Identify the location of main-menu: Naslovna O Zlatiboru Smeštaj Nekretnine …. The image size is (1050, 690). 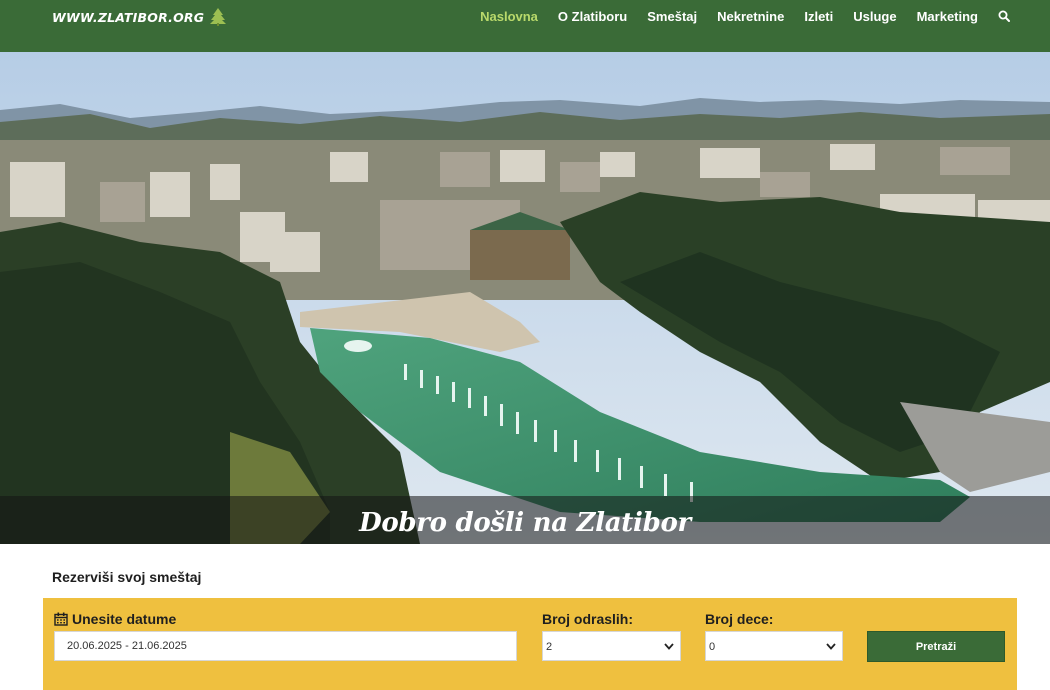
(735, 16).